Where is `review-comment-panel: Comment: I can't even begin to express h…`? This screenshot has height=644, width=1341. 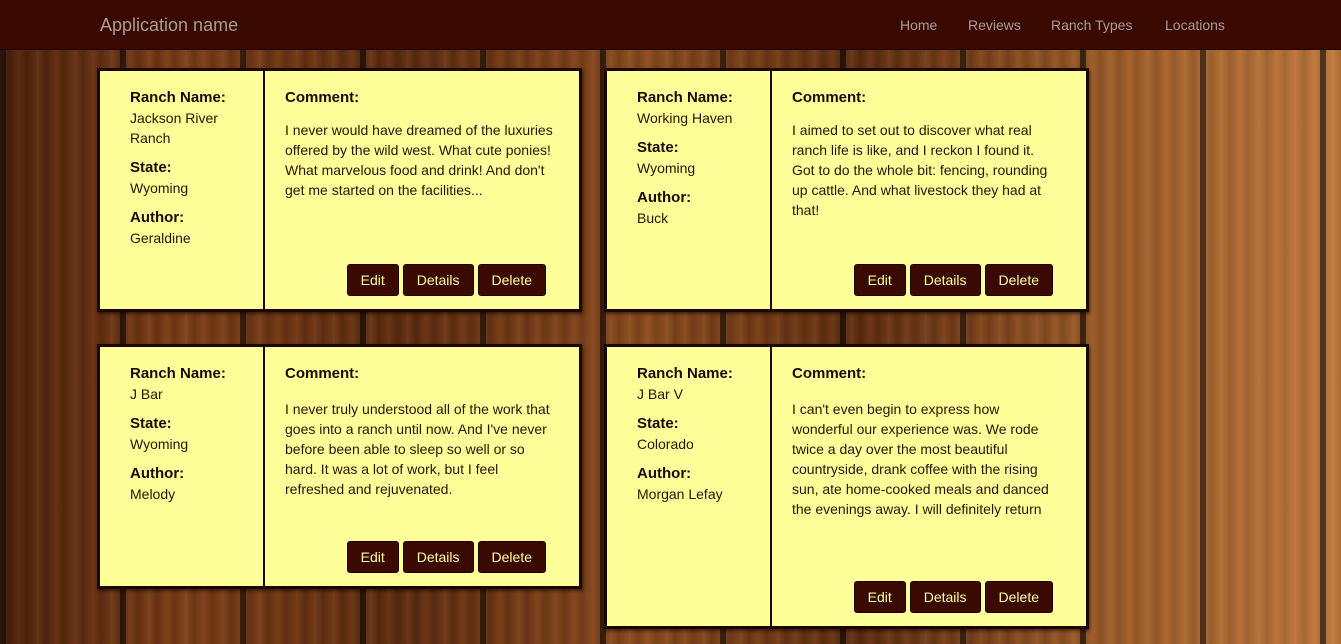
review-comment-panel: Comment: I can't even begin to express h… is located at coordinates (929, 486).